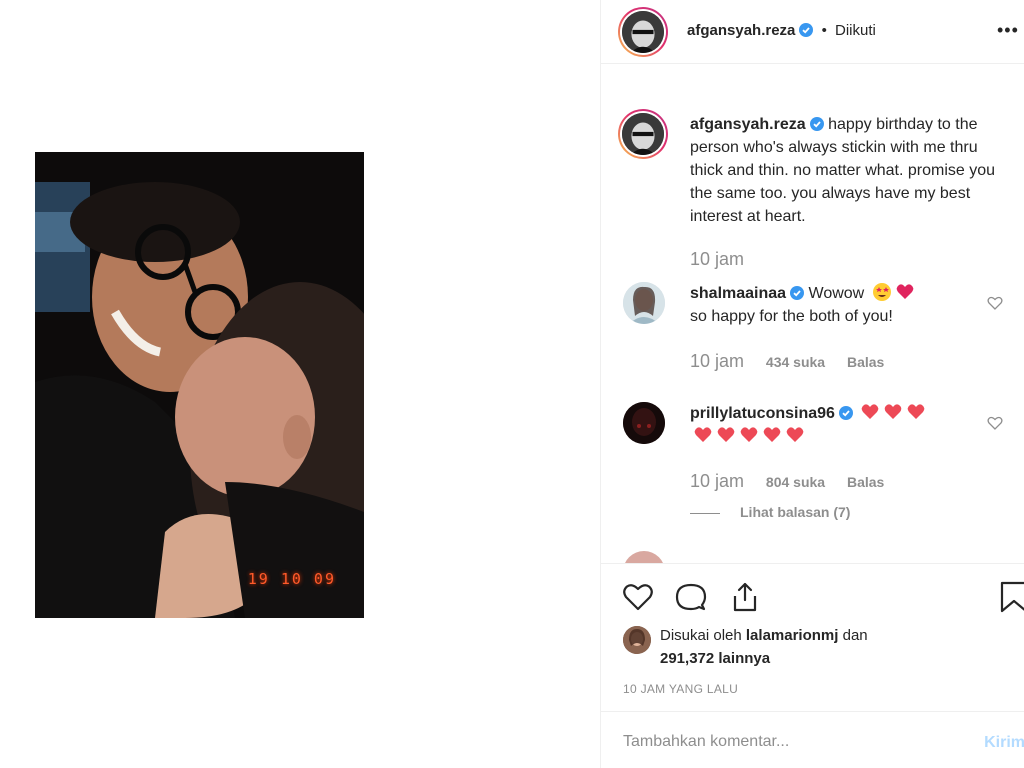  I want to click on comment-meta: 10 jam 434 suka Balas, so click(787, 361).